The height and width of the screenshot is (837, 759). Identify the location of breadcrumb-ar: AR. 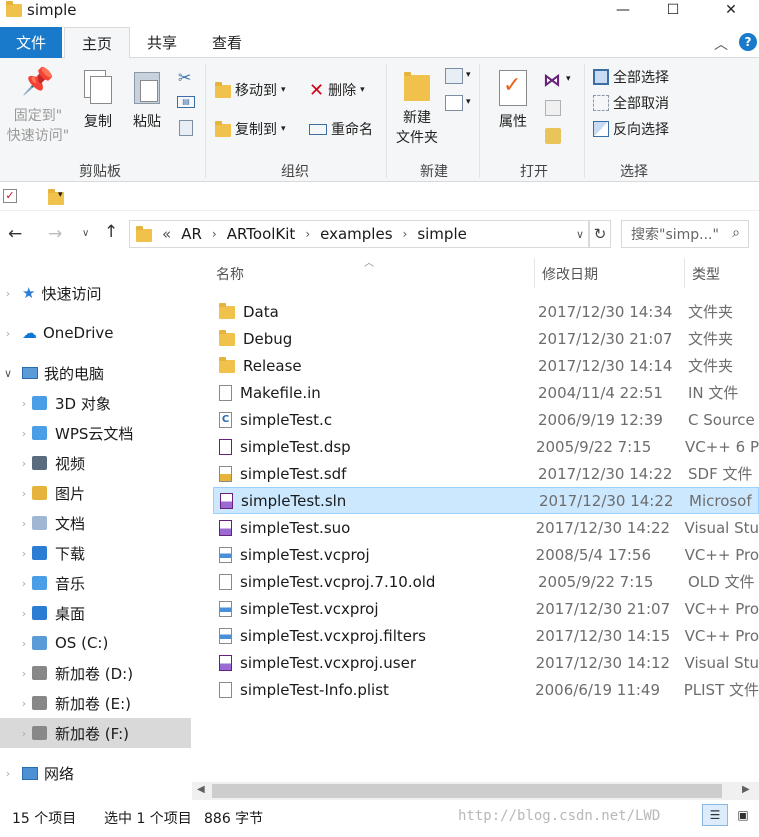
(191, 234).